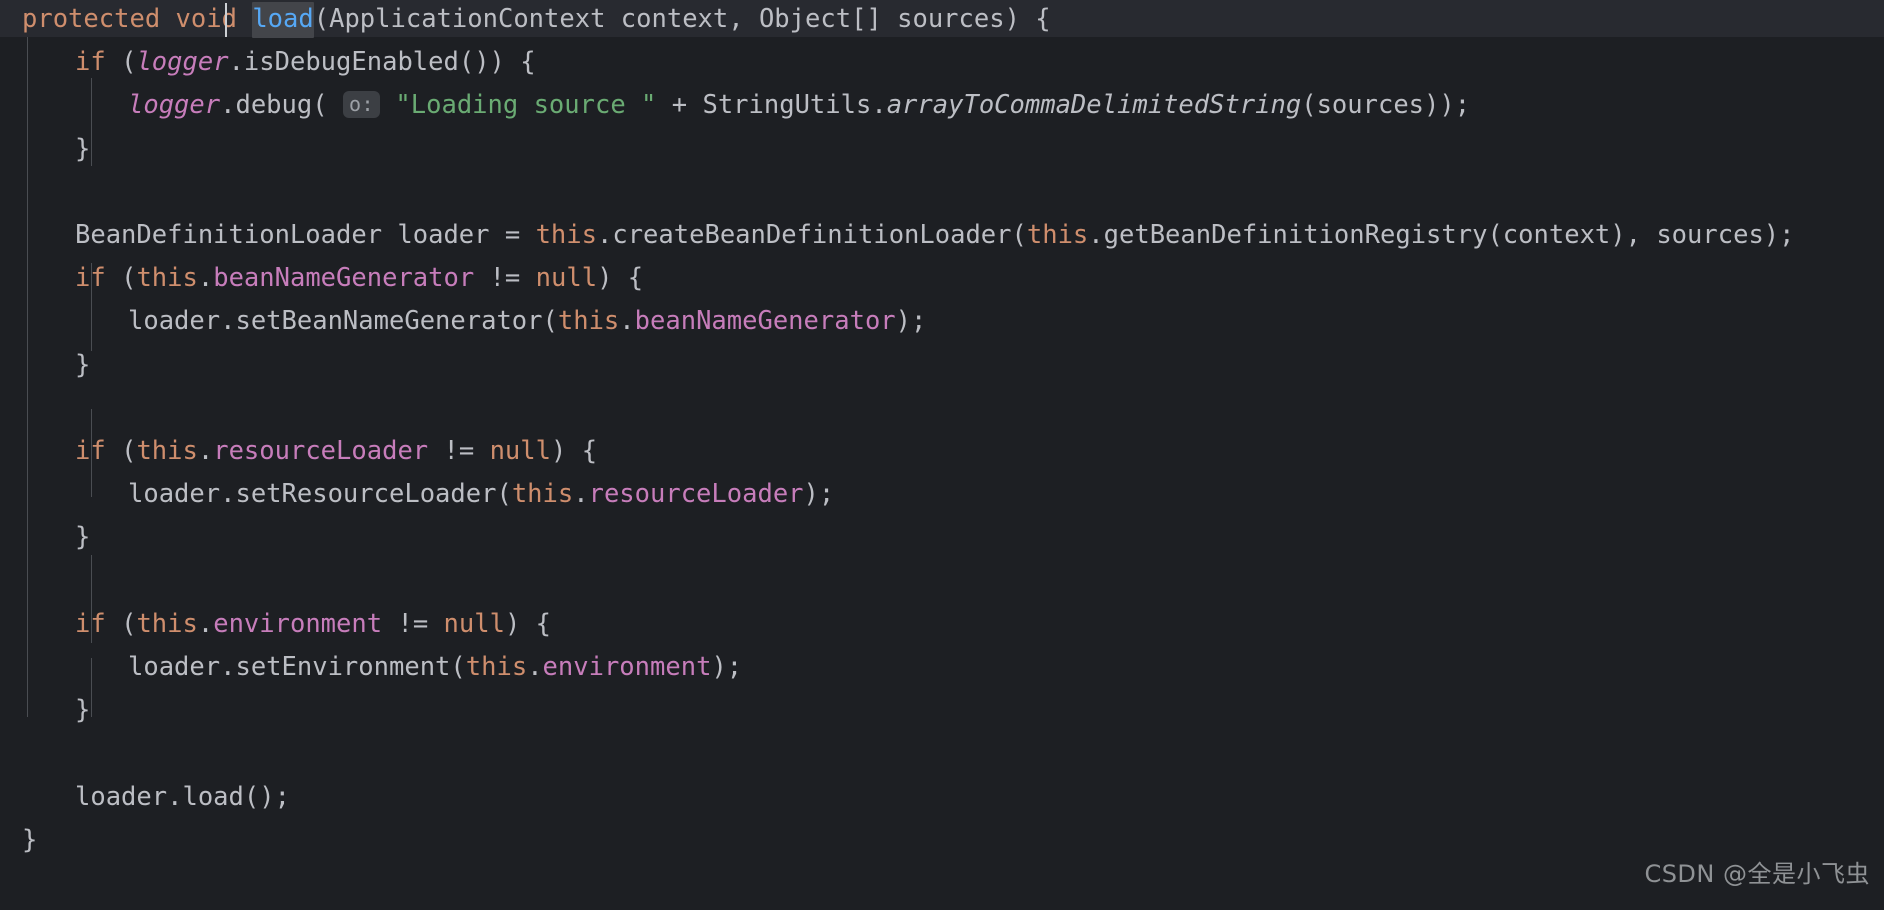 This screenshot has width=1884, height=910. I want to click on code-line: if (logger.isDebugEnabled()) {, so click(305, 62).